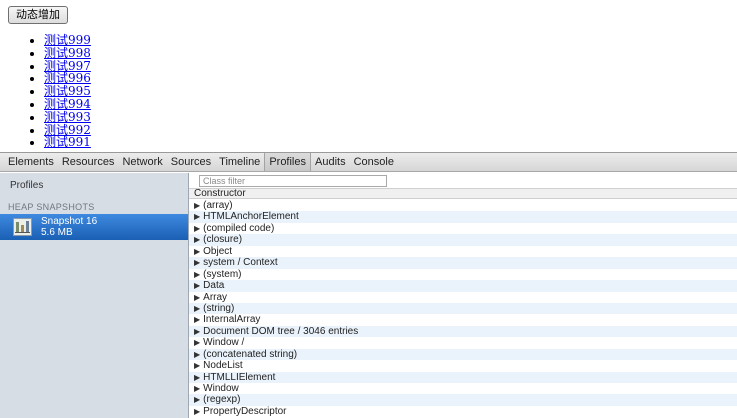 This screenshot has width=737, height=418. I want to click on table-row: ▶ (closure), so click(463, 240).